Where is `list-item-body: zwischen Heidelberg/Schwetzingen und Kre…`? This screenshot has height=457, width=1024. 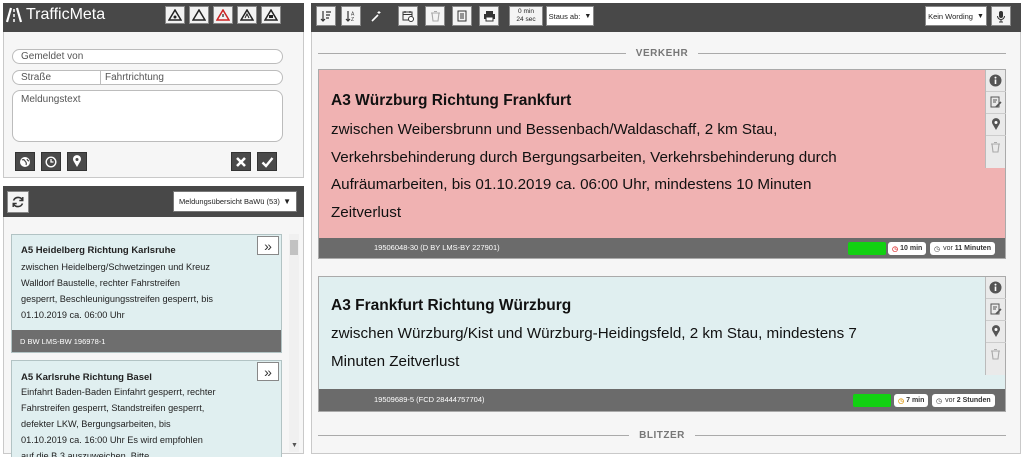
list-item-body: zwischen Heidelberg/Schwetzingen und Kre… is located at coordinates (117, 291).